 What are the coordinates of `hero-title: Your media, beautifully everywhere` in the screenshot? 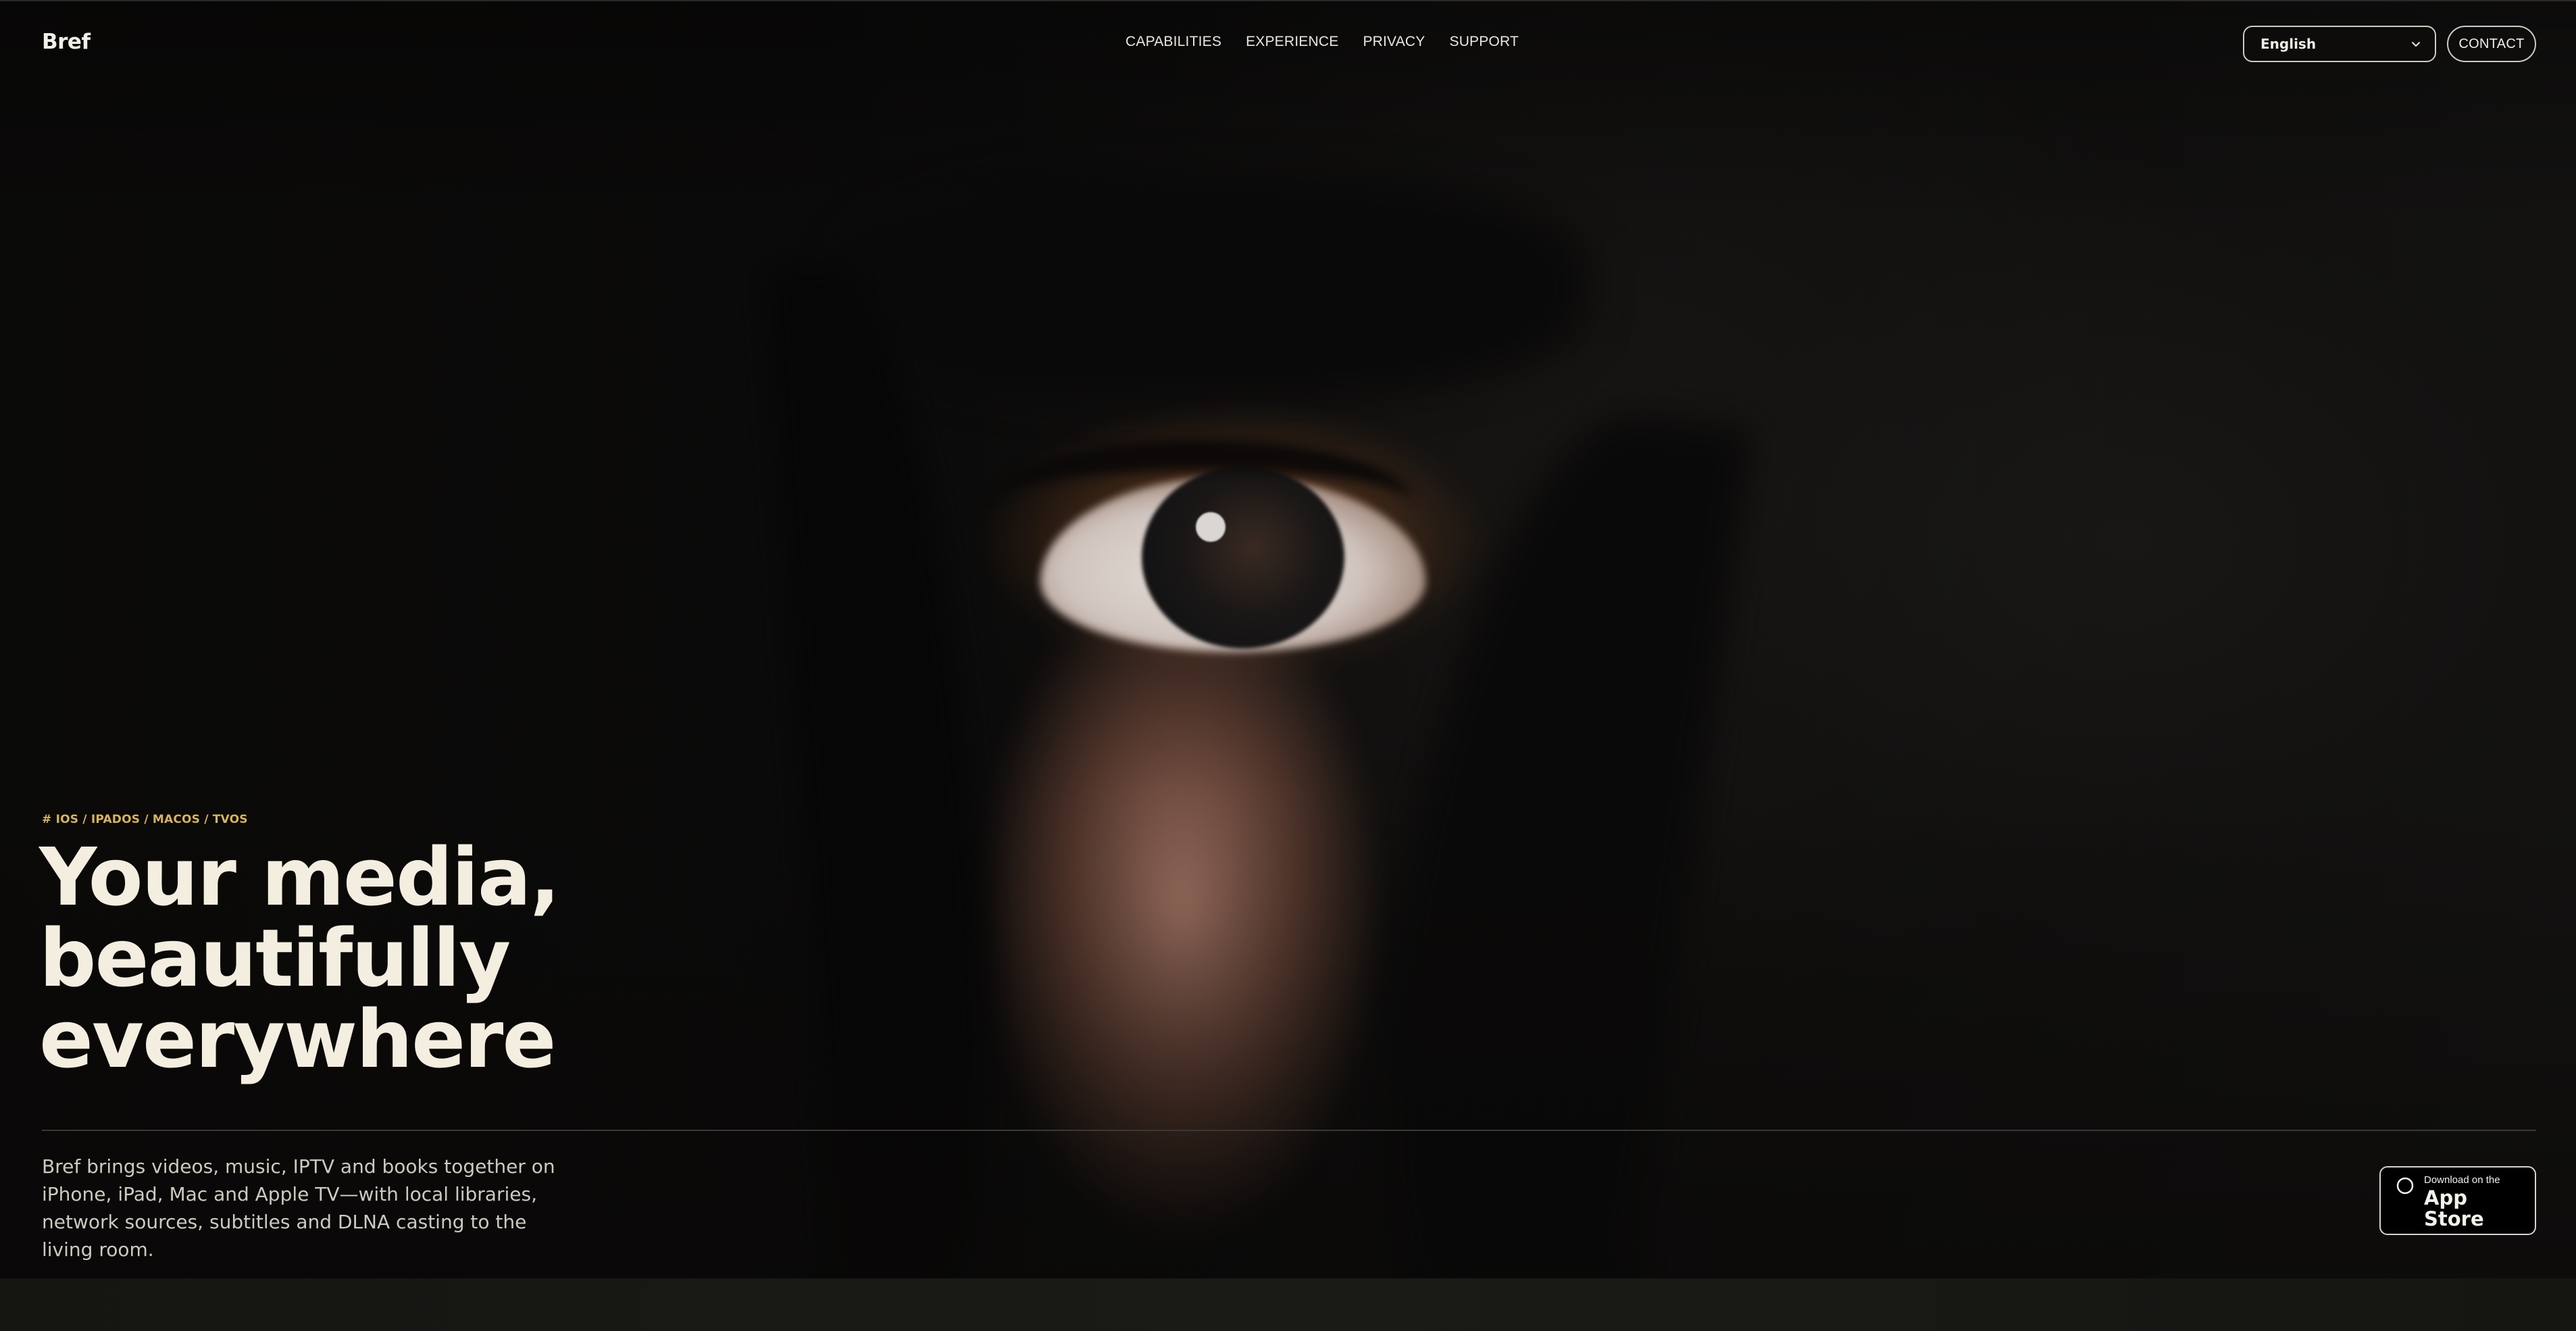 It's located at (299, 958).